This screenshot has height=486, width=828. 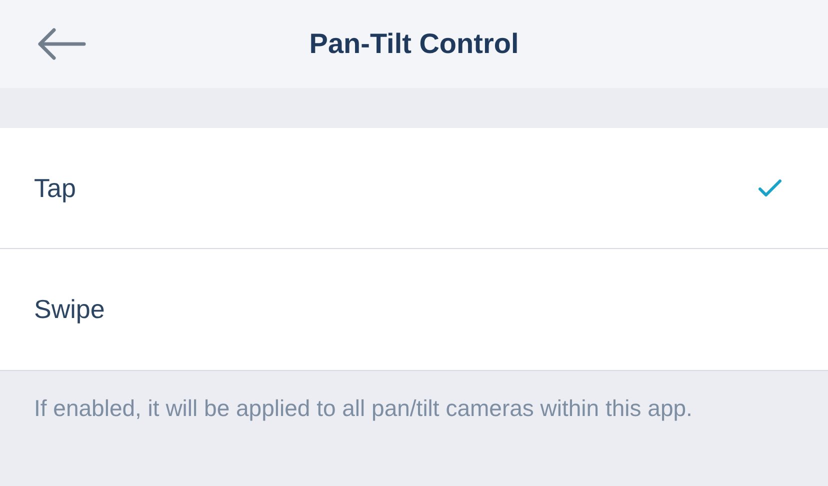 What do you see at coordinates (414, 44) in the screenshot?
I see `page-title: Pan-Tilt Control` at bounding box center [414, 44].